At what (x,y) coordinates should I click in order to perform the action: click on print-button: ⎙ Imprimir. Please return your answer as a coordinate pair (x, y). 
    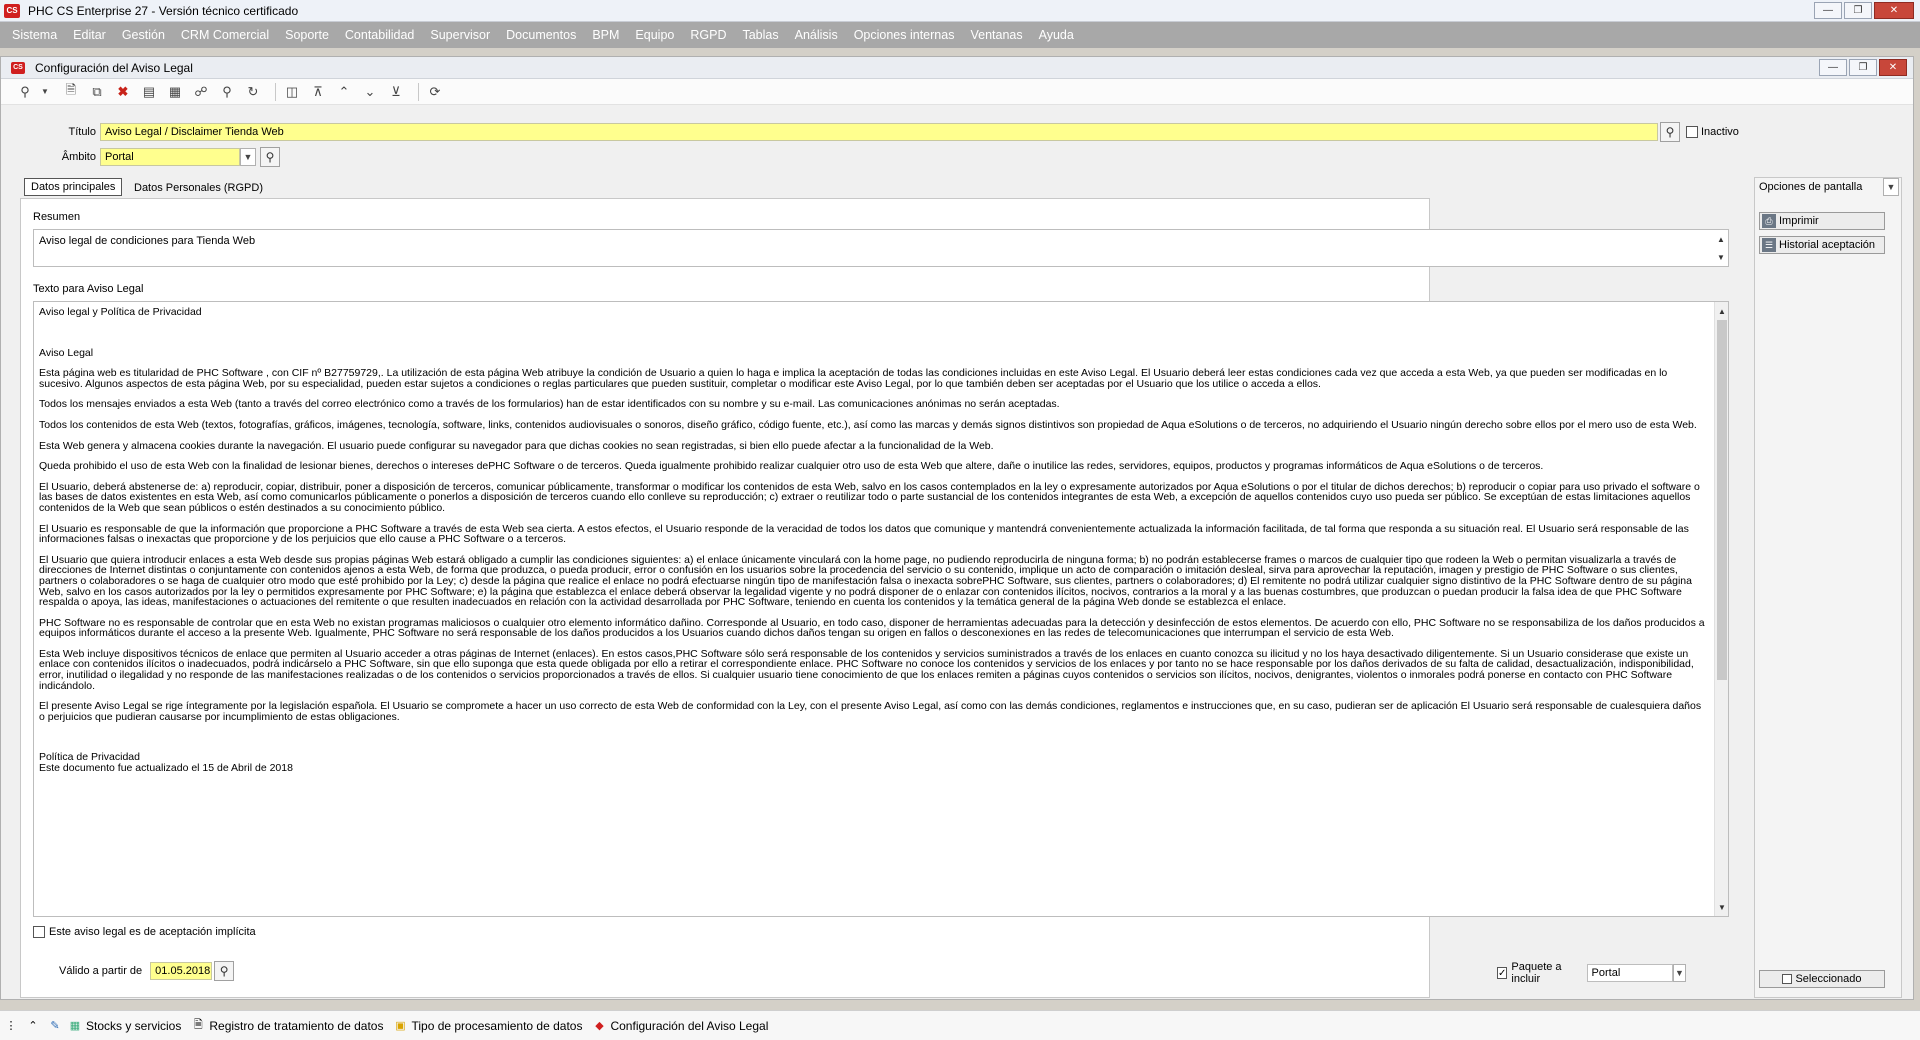
    Looking at the image, I should click on (1822, 221).